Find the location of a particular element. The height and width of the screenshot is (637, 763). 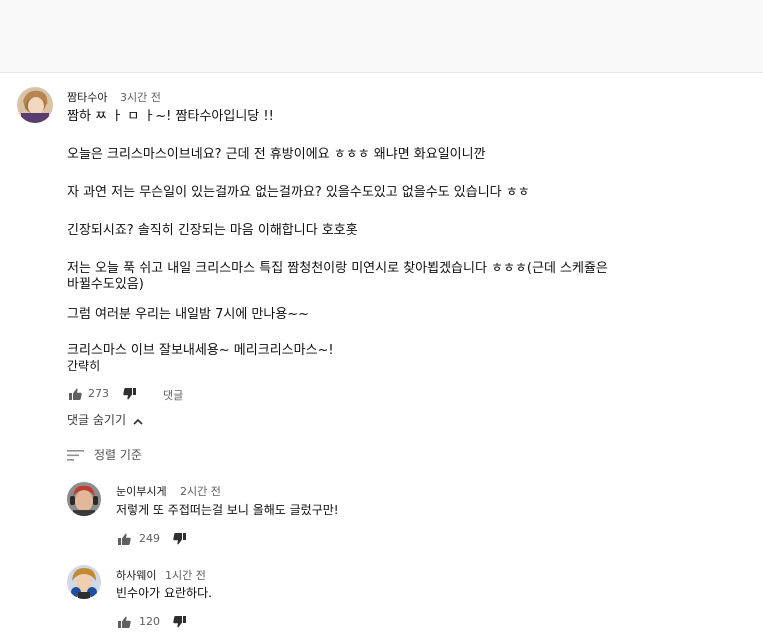

comment-line: 그럼 여러분 우리는 내일밤 7시에 만나용~~ is located at coordinates (188, 314).